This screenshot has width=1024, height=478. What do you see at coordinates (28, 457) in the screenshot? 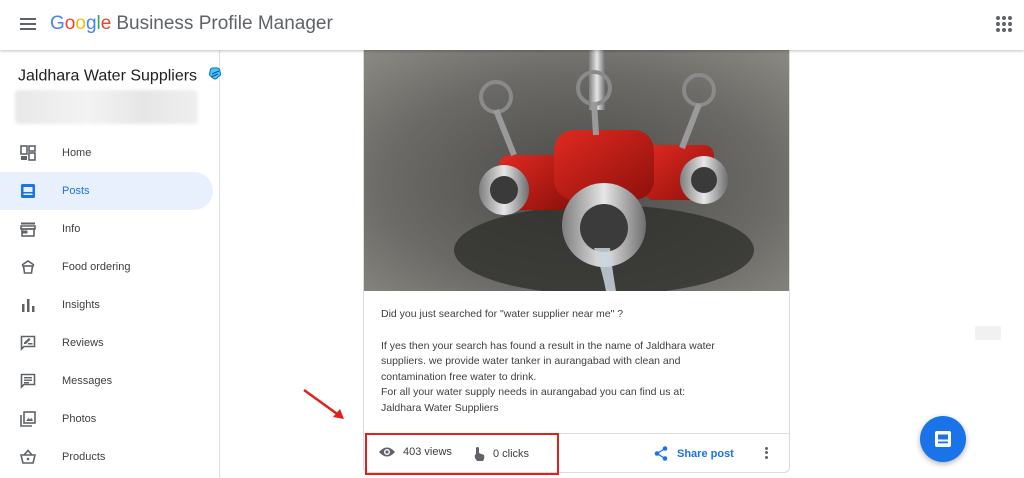
I see `shopping-basket-icon` at bounding box center [28, 457].